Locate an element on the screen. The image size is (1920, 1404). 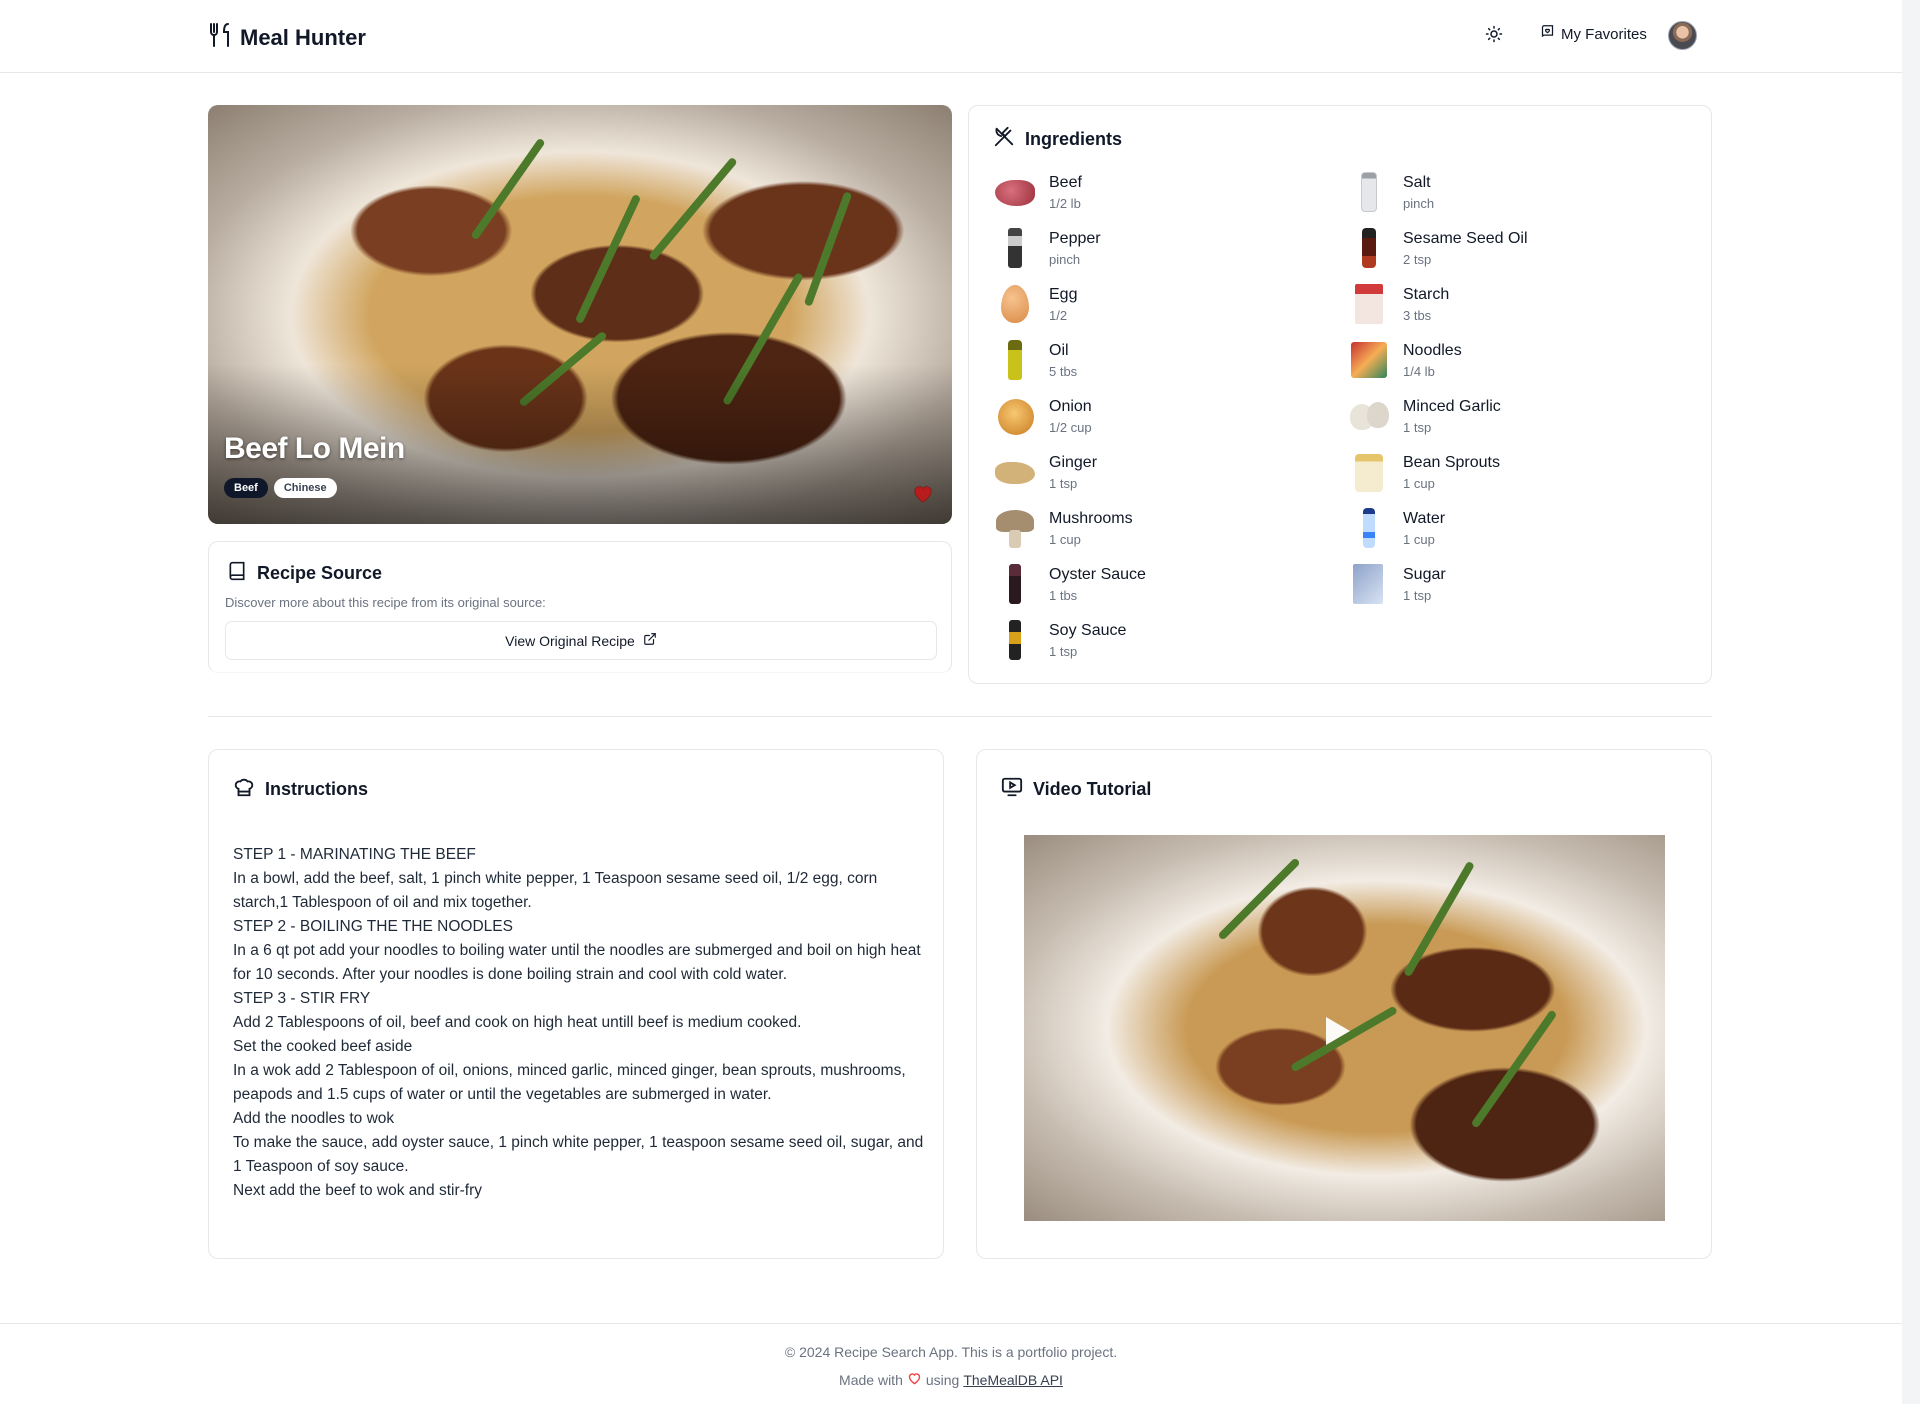
ingredient-item: Water 1 cup is located at coordinates (1437, 528).